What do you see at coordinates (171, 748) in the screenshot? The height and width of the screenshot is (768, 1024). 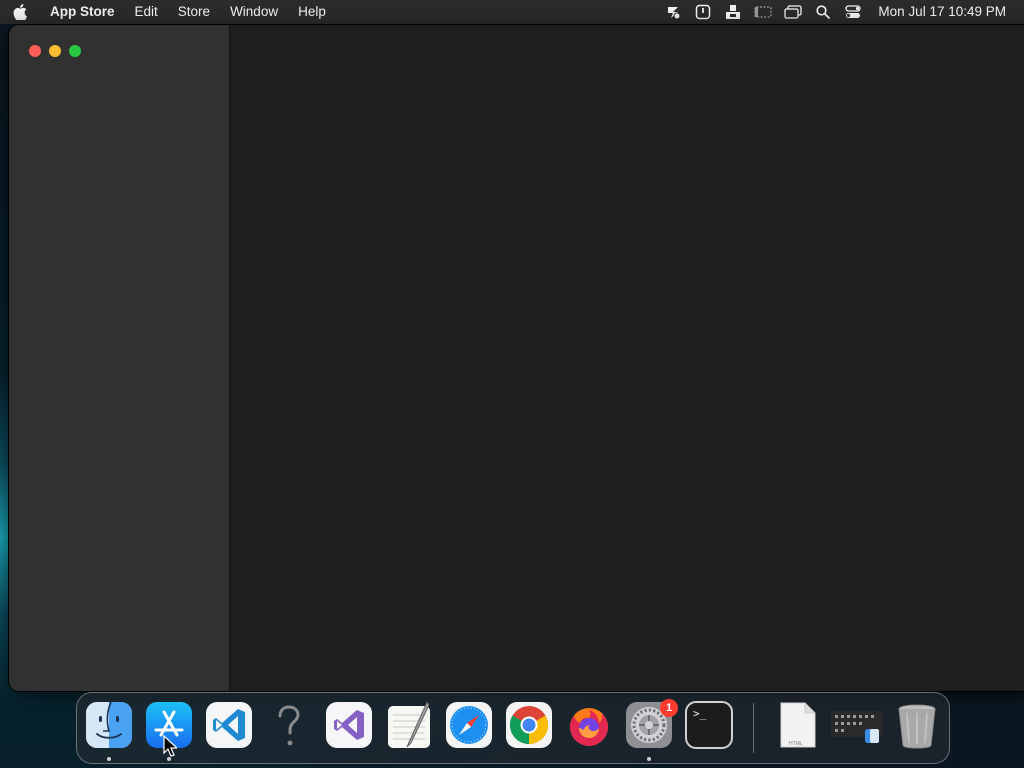 I see `mouse-pointer-icon` at bounding box center [171, 748].